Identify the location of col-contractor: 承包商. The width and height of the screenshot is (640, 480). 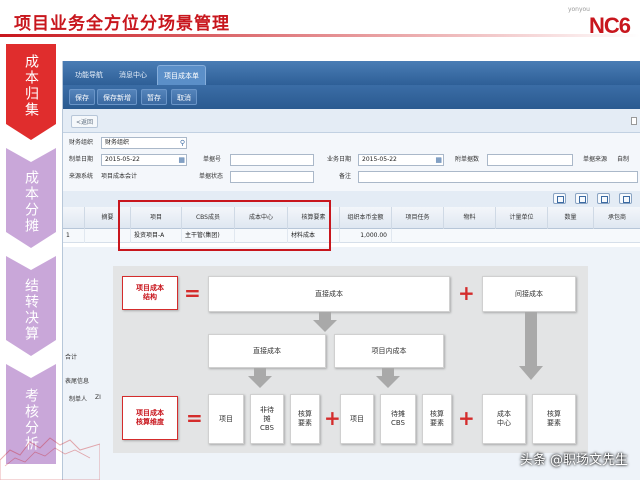
(617, 218).